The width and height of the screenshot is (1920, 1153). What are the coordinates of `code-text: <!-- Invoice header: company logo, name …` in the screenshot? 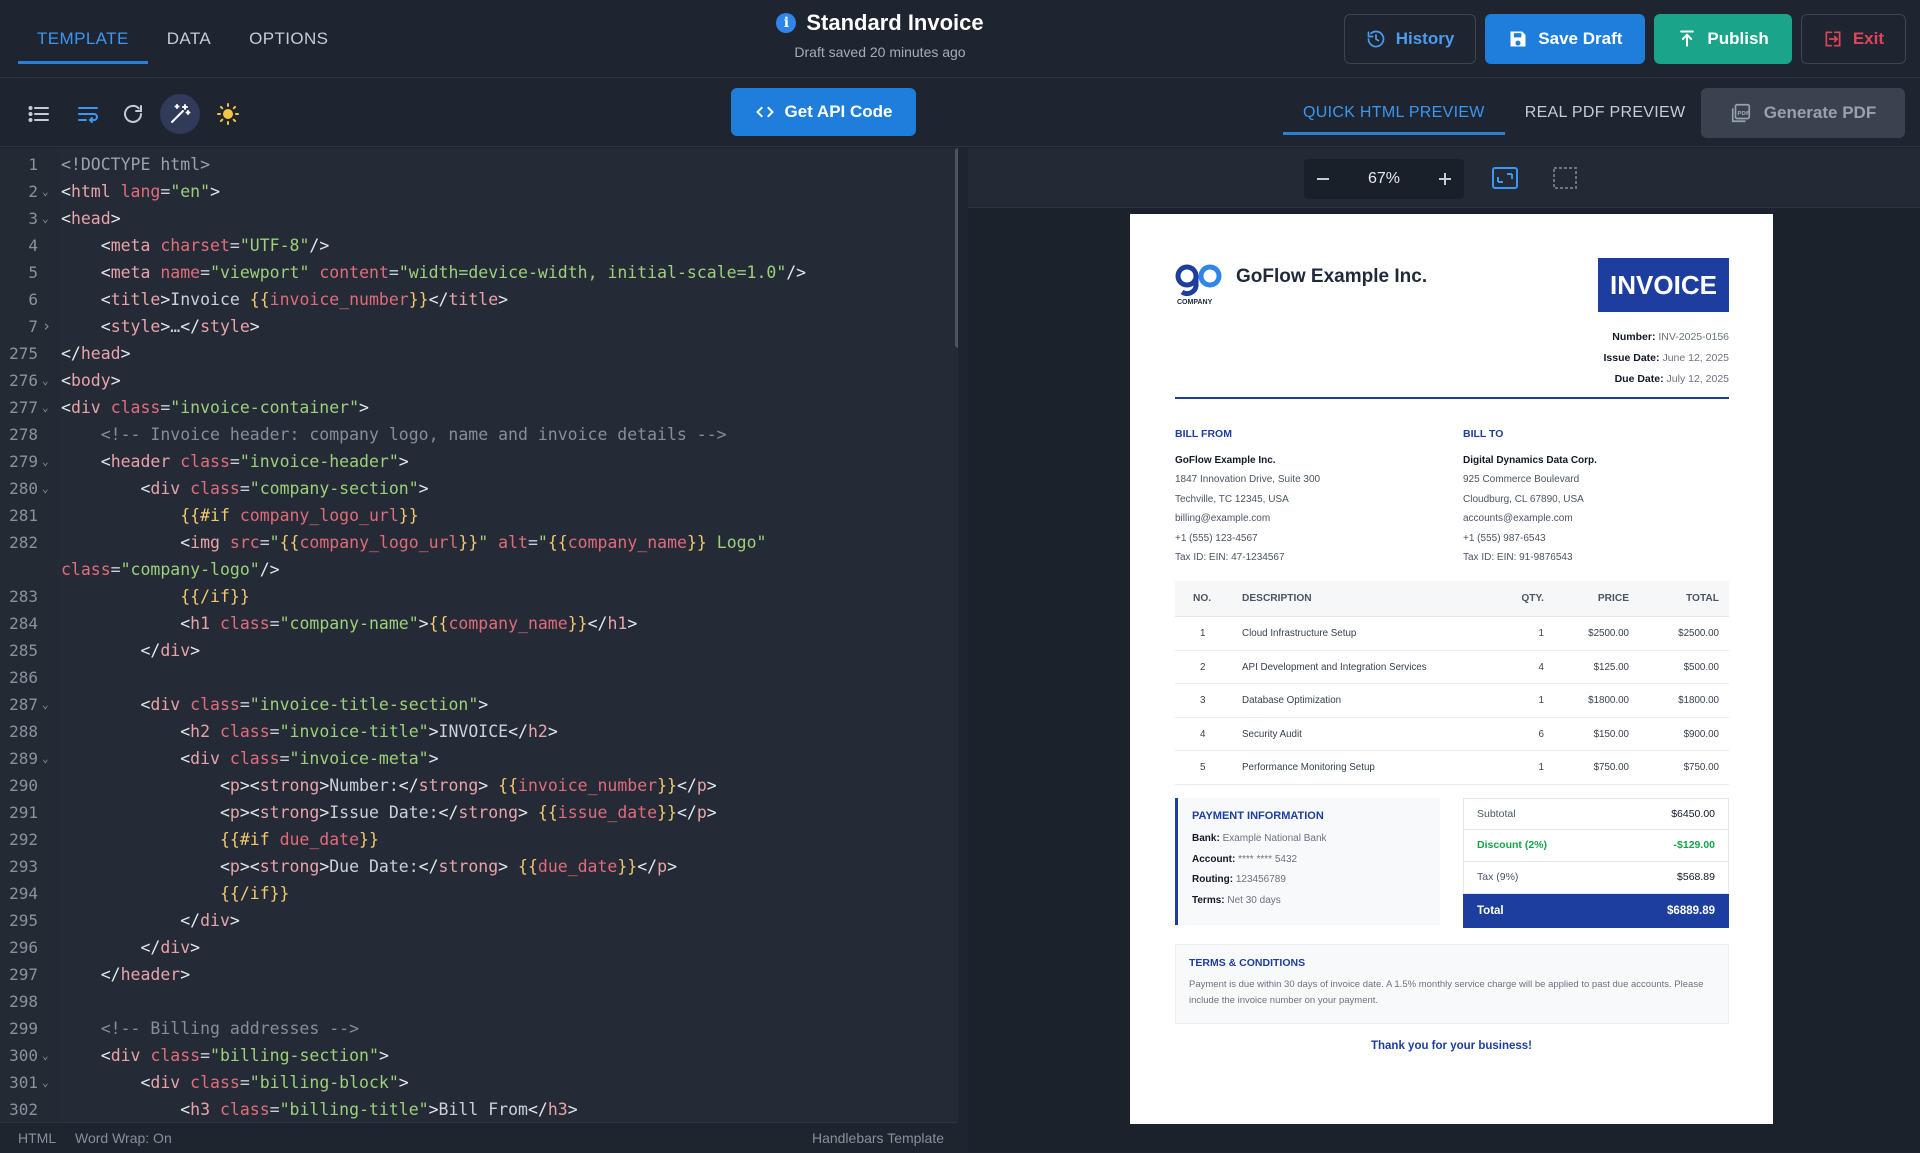 It's located at (413, 434).